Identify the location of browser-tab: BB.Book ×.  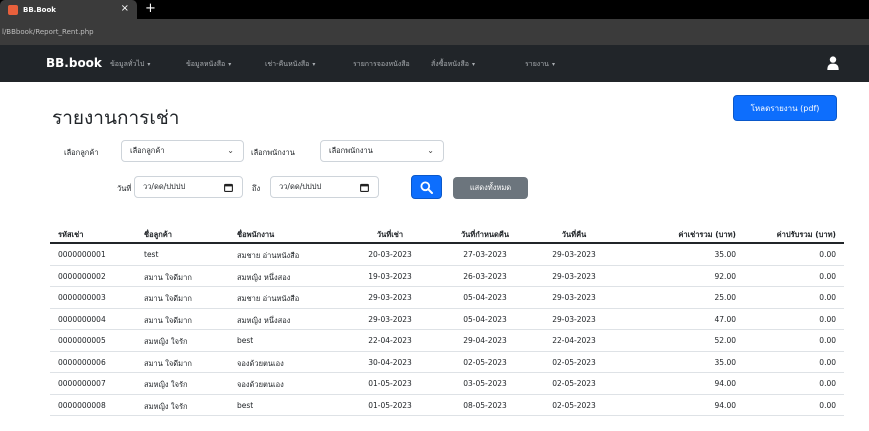
(68, 9).